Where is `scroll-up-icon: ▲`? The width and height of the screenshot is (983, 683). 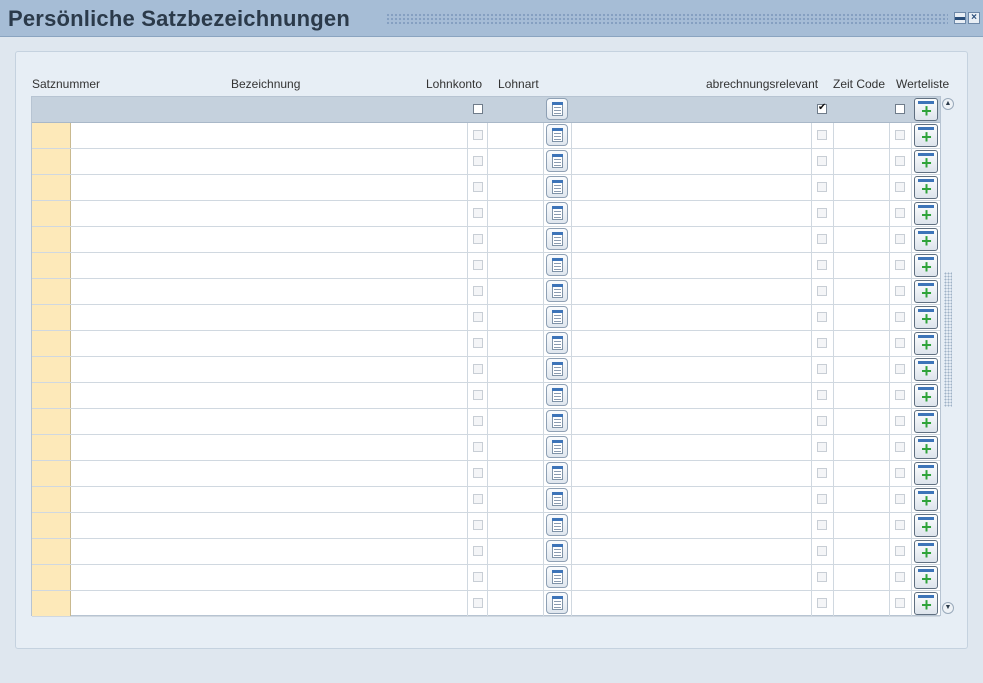 scroll-up-icon: ▲ is located at coordinates (948, 104).